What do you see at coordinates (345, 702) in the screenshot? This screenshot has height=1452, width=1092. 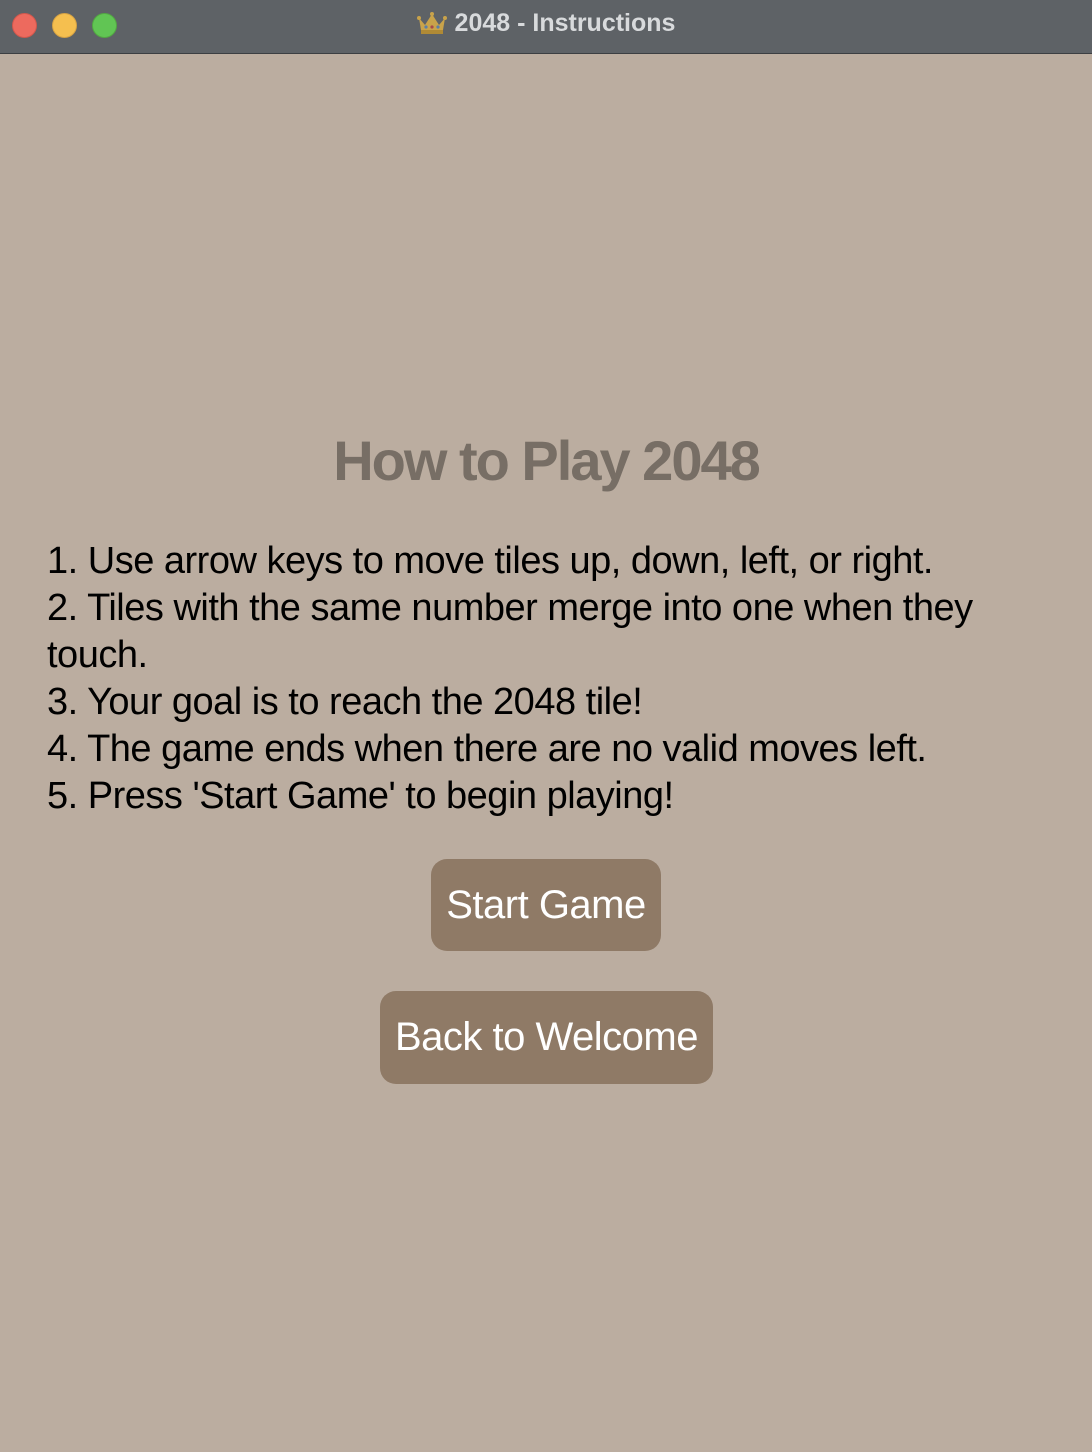 I see `instruction-item: 3. Your goal is to reach the 2048 tile!` at bounding box center [345, 702].